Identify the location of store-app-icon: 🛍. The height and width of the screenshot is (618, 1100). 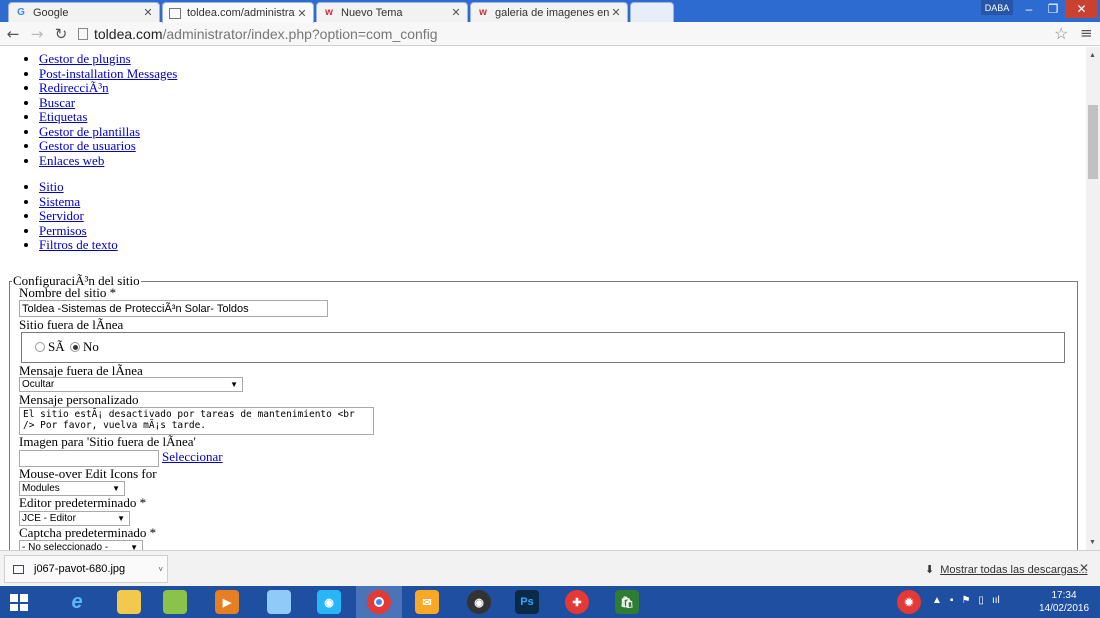
(627, 602).